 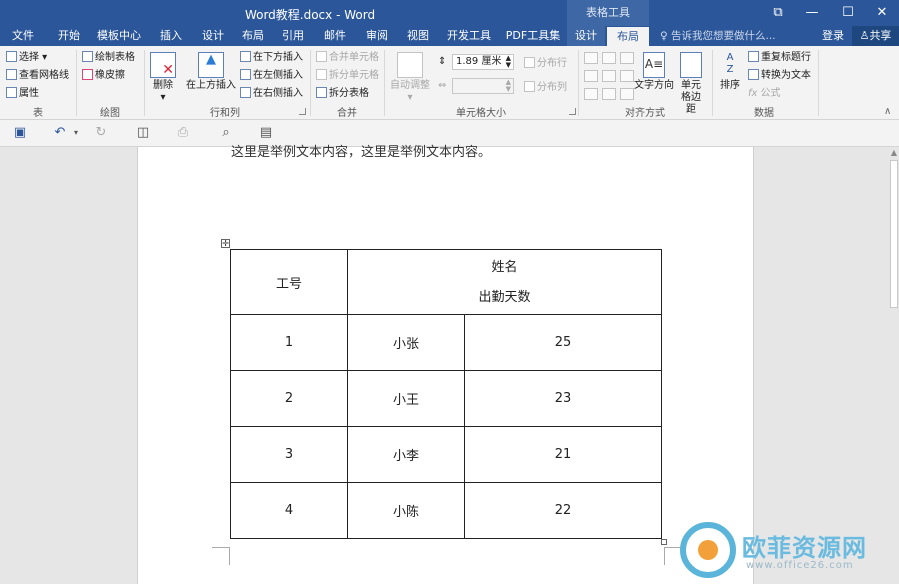 What do you see at coordinates (627, 58) in the screenshot?
I see `align-top-right-icon` at bounding box center [627, 58].